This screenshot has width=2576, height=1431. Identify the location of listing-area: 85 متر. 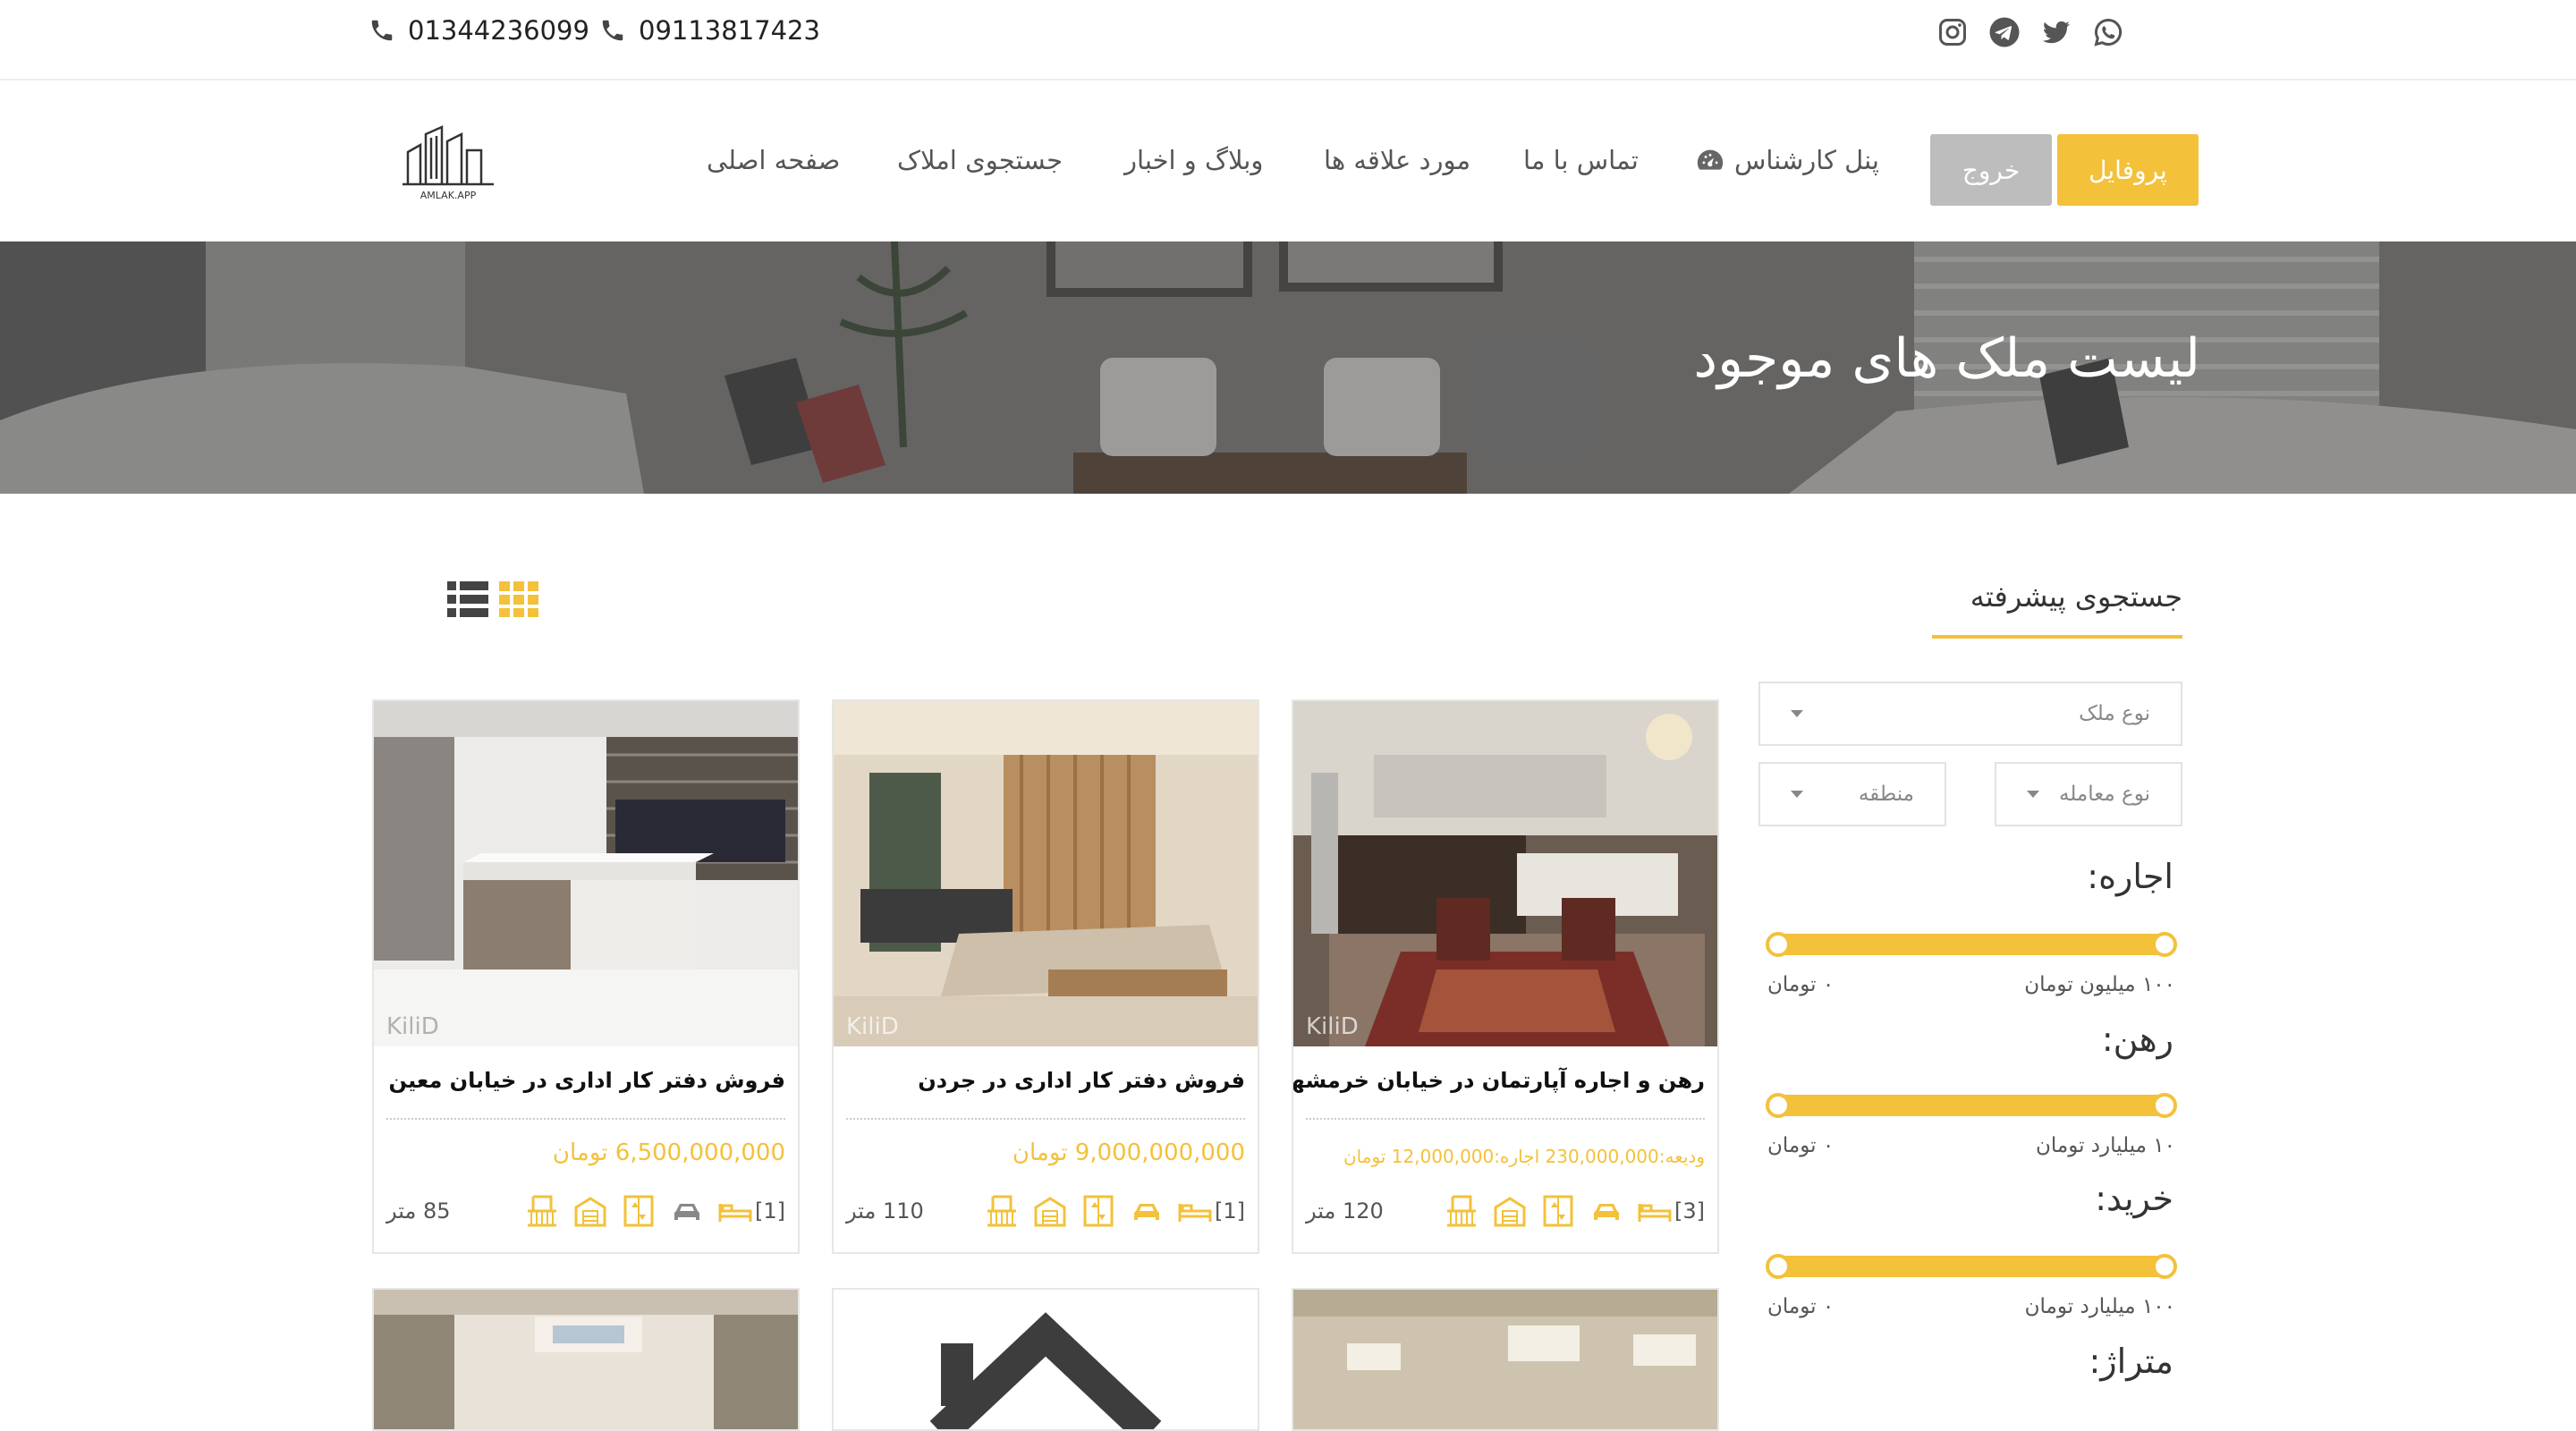
(418, 1211).